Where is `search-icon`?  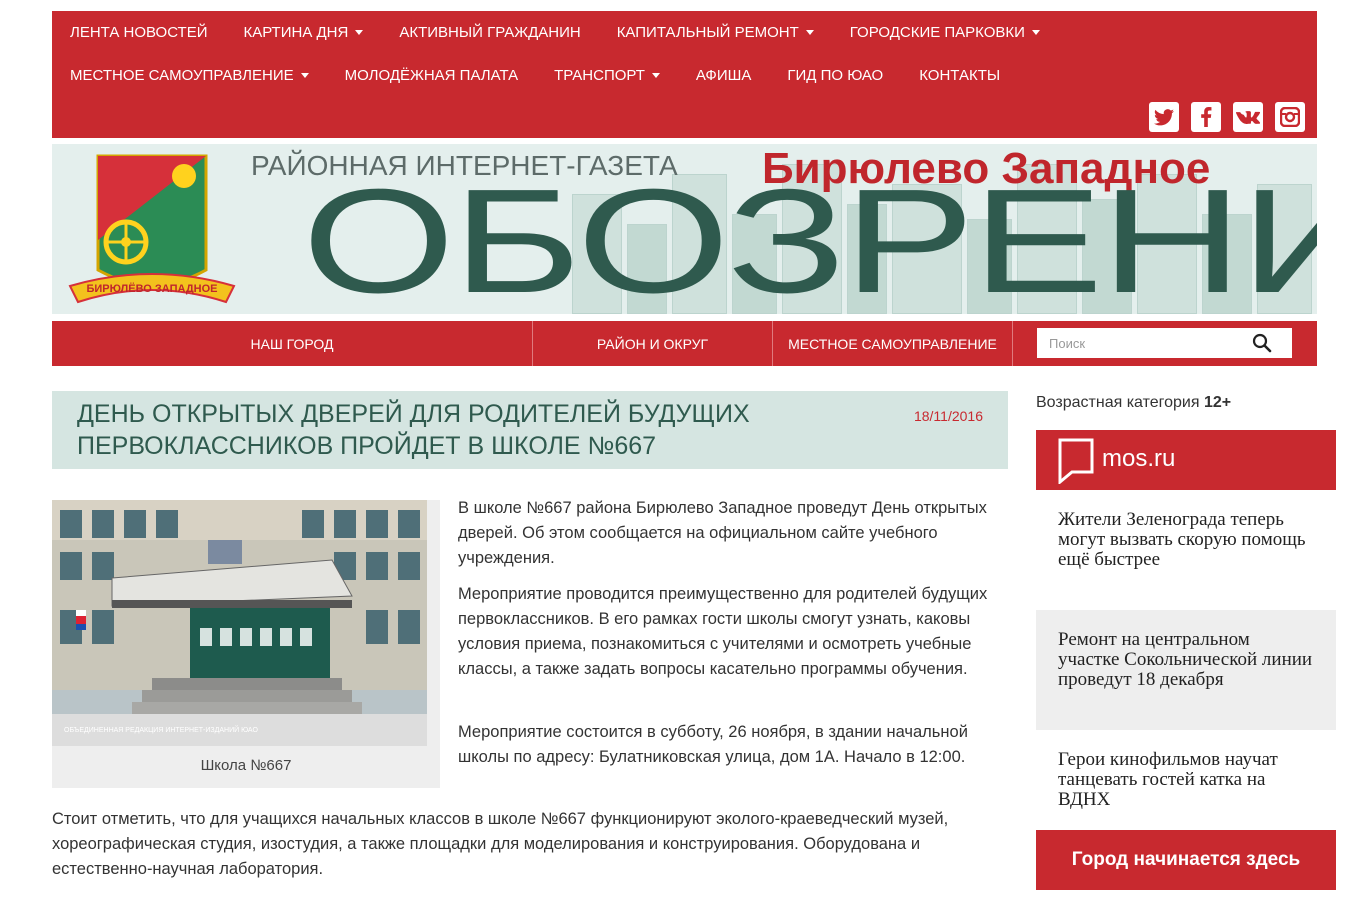 search-icon is located at coordinates (1262, 343).